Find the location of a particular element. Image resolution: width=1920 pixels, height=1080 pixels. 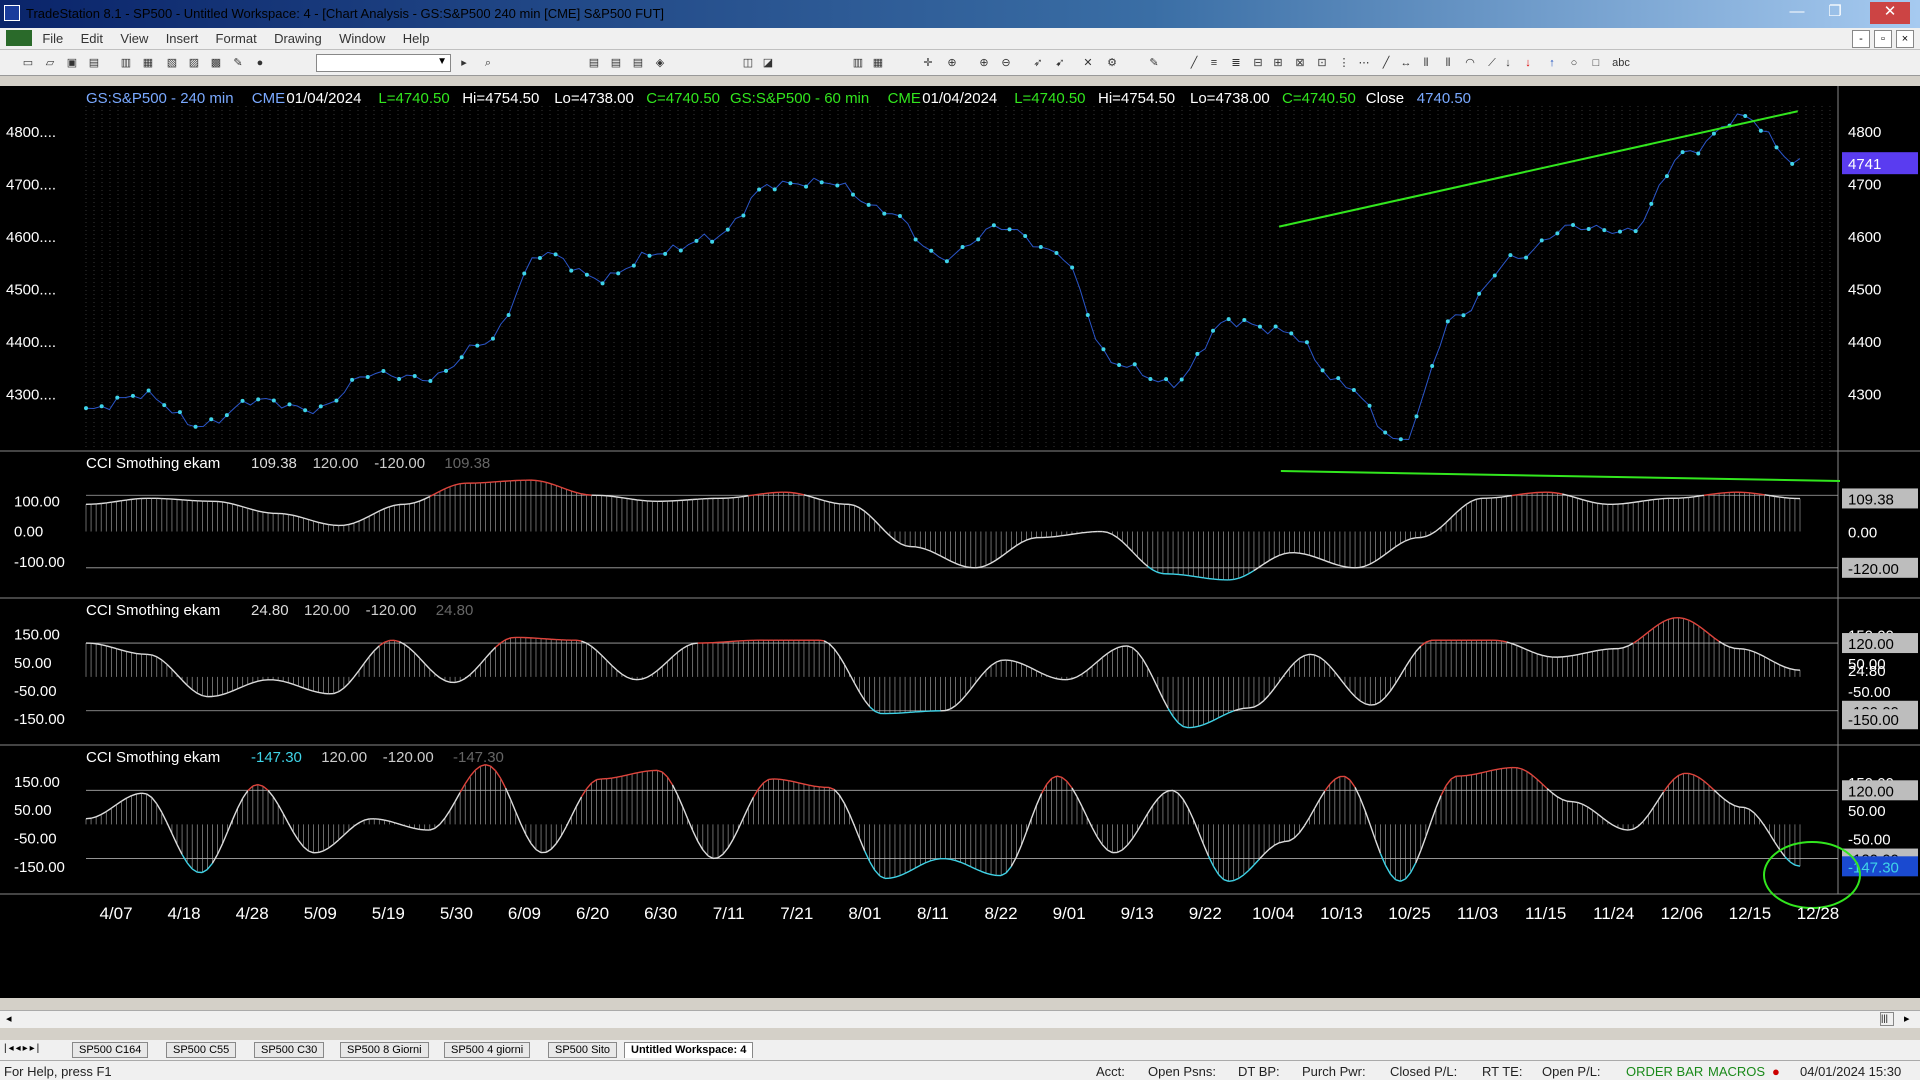

new-icon: ▭ is located at coordinates (28, 63).